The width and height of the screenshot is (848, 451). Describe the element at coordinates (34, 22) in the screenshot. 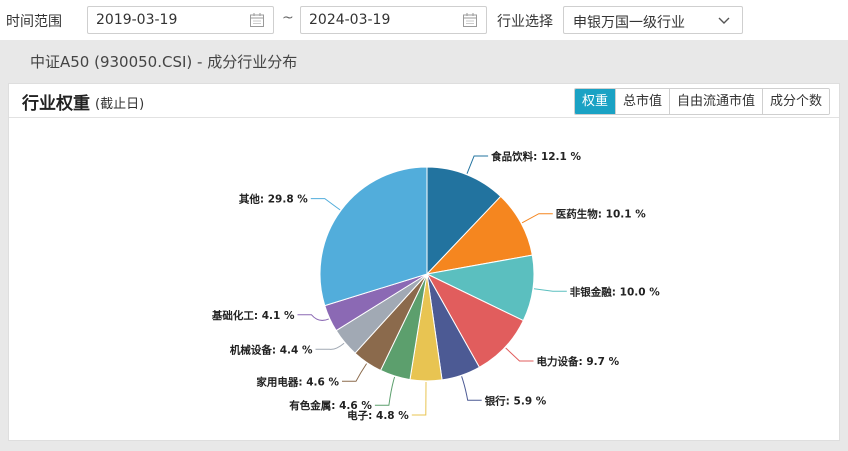

I see `time-range-label: 时间范围` at that location.